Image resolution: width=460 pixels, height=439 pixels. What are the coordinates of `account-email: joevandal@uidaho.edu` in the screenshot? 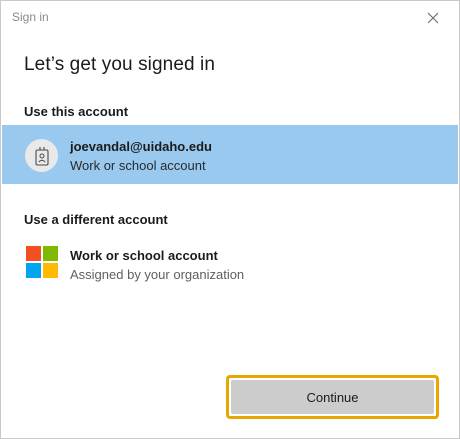 It's located at (141, 146).